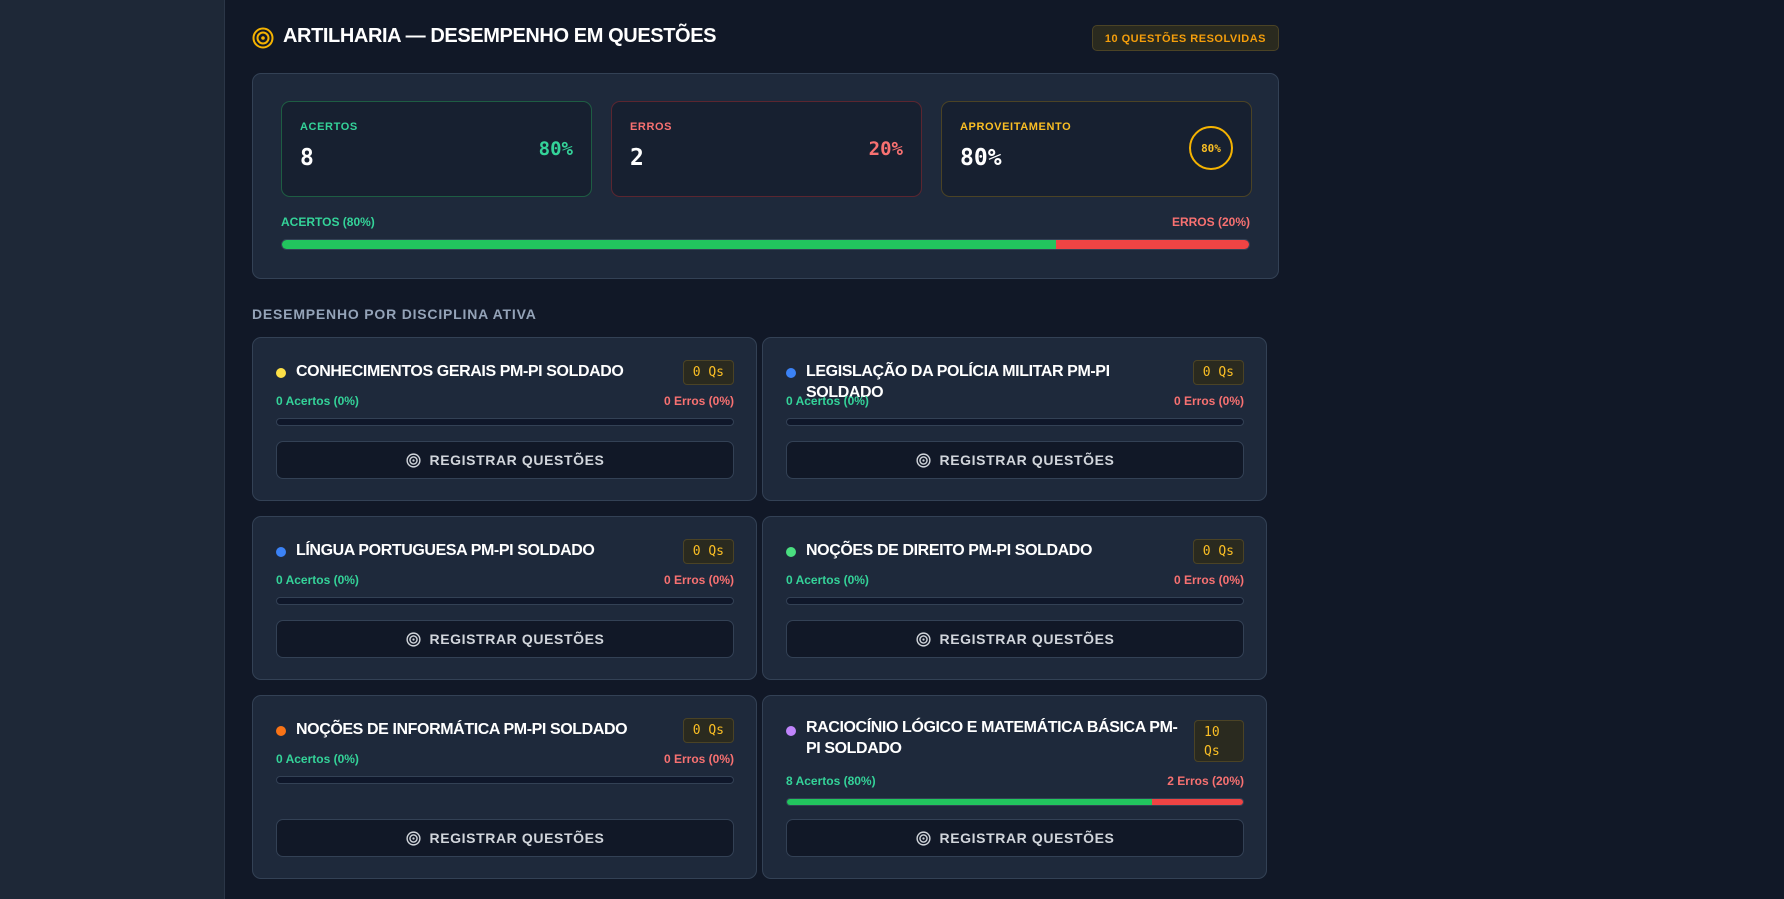  Describe the element at coordinates (1152, 244) in the screenshot. I see `overall-errors-segment` at that location.